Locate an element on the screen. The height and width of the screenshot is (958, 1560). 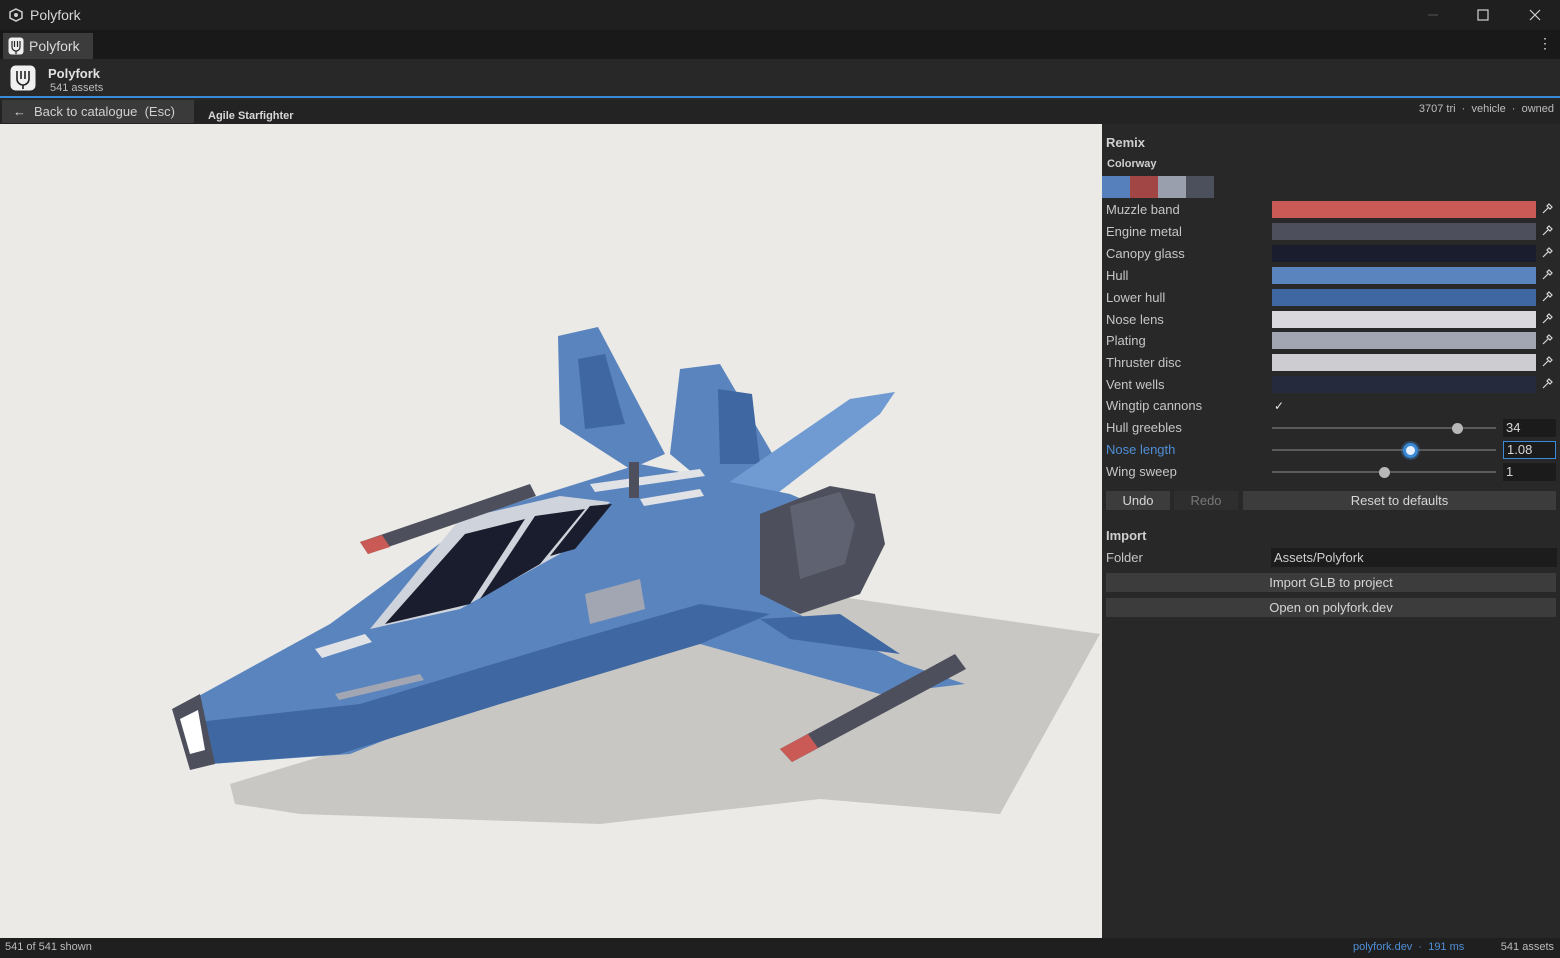
arrow-left-icon: ← is located at coordinates (19, 111).